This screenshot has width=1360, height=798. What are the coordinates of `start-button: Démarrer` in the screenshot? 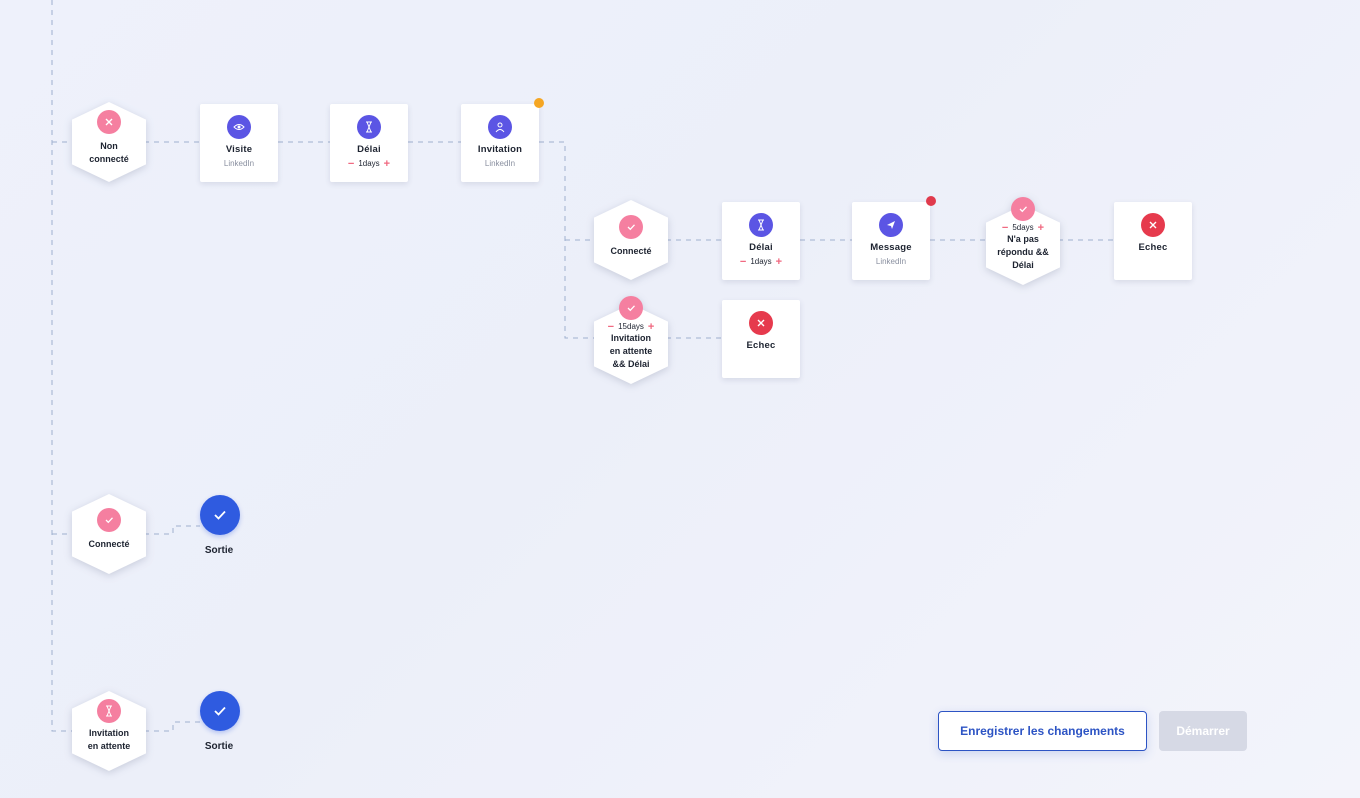 It's located at (1203, 731).